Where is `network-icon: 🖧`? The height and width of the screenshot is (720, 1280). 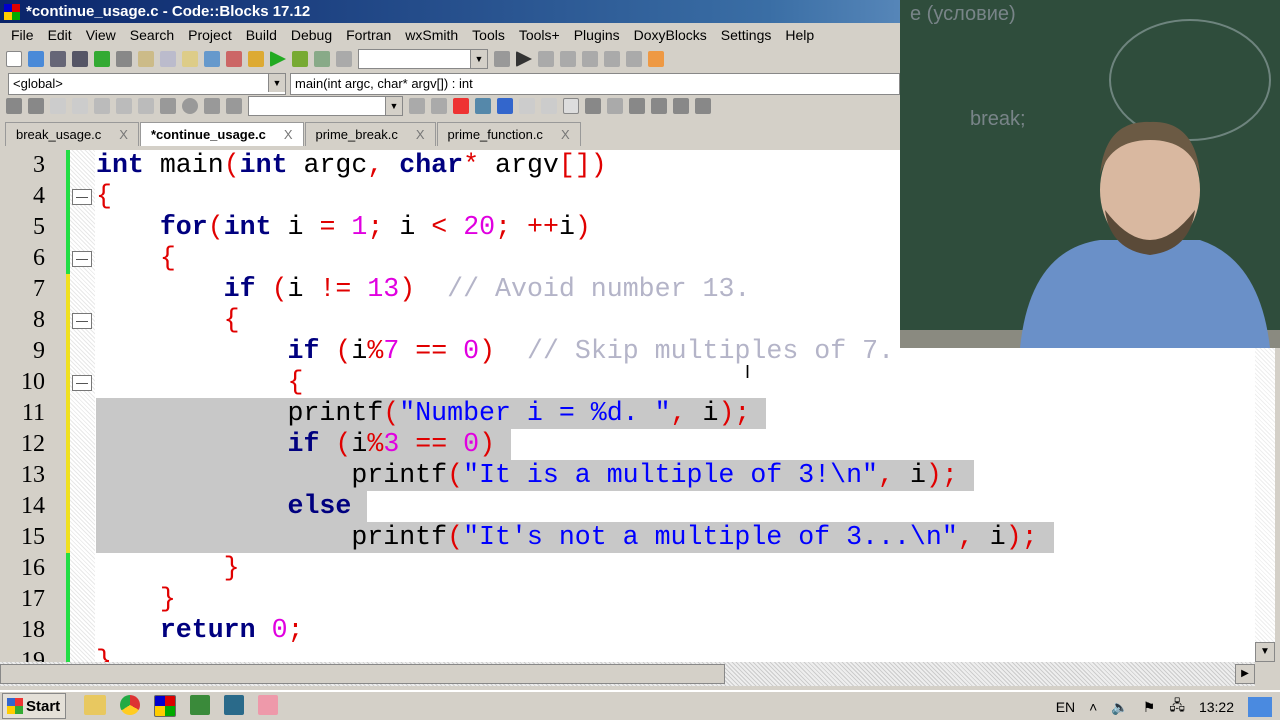
network-icon: 🖧 is located at coordinates (1177, 707).